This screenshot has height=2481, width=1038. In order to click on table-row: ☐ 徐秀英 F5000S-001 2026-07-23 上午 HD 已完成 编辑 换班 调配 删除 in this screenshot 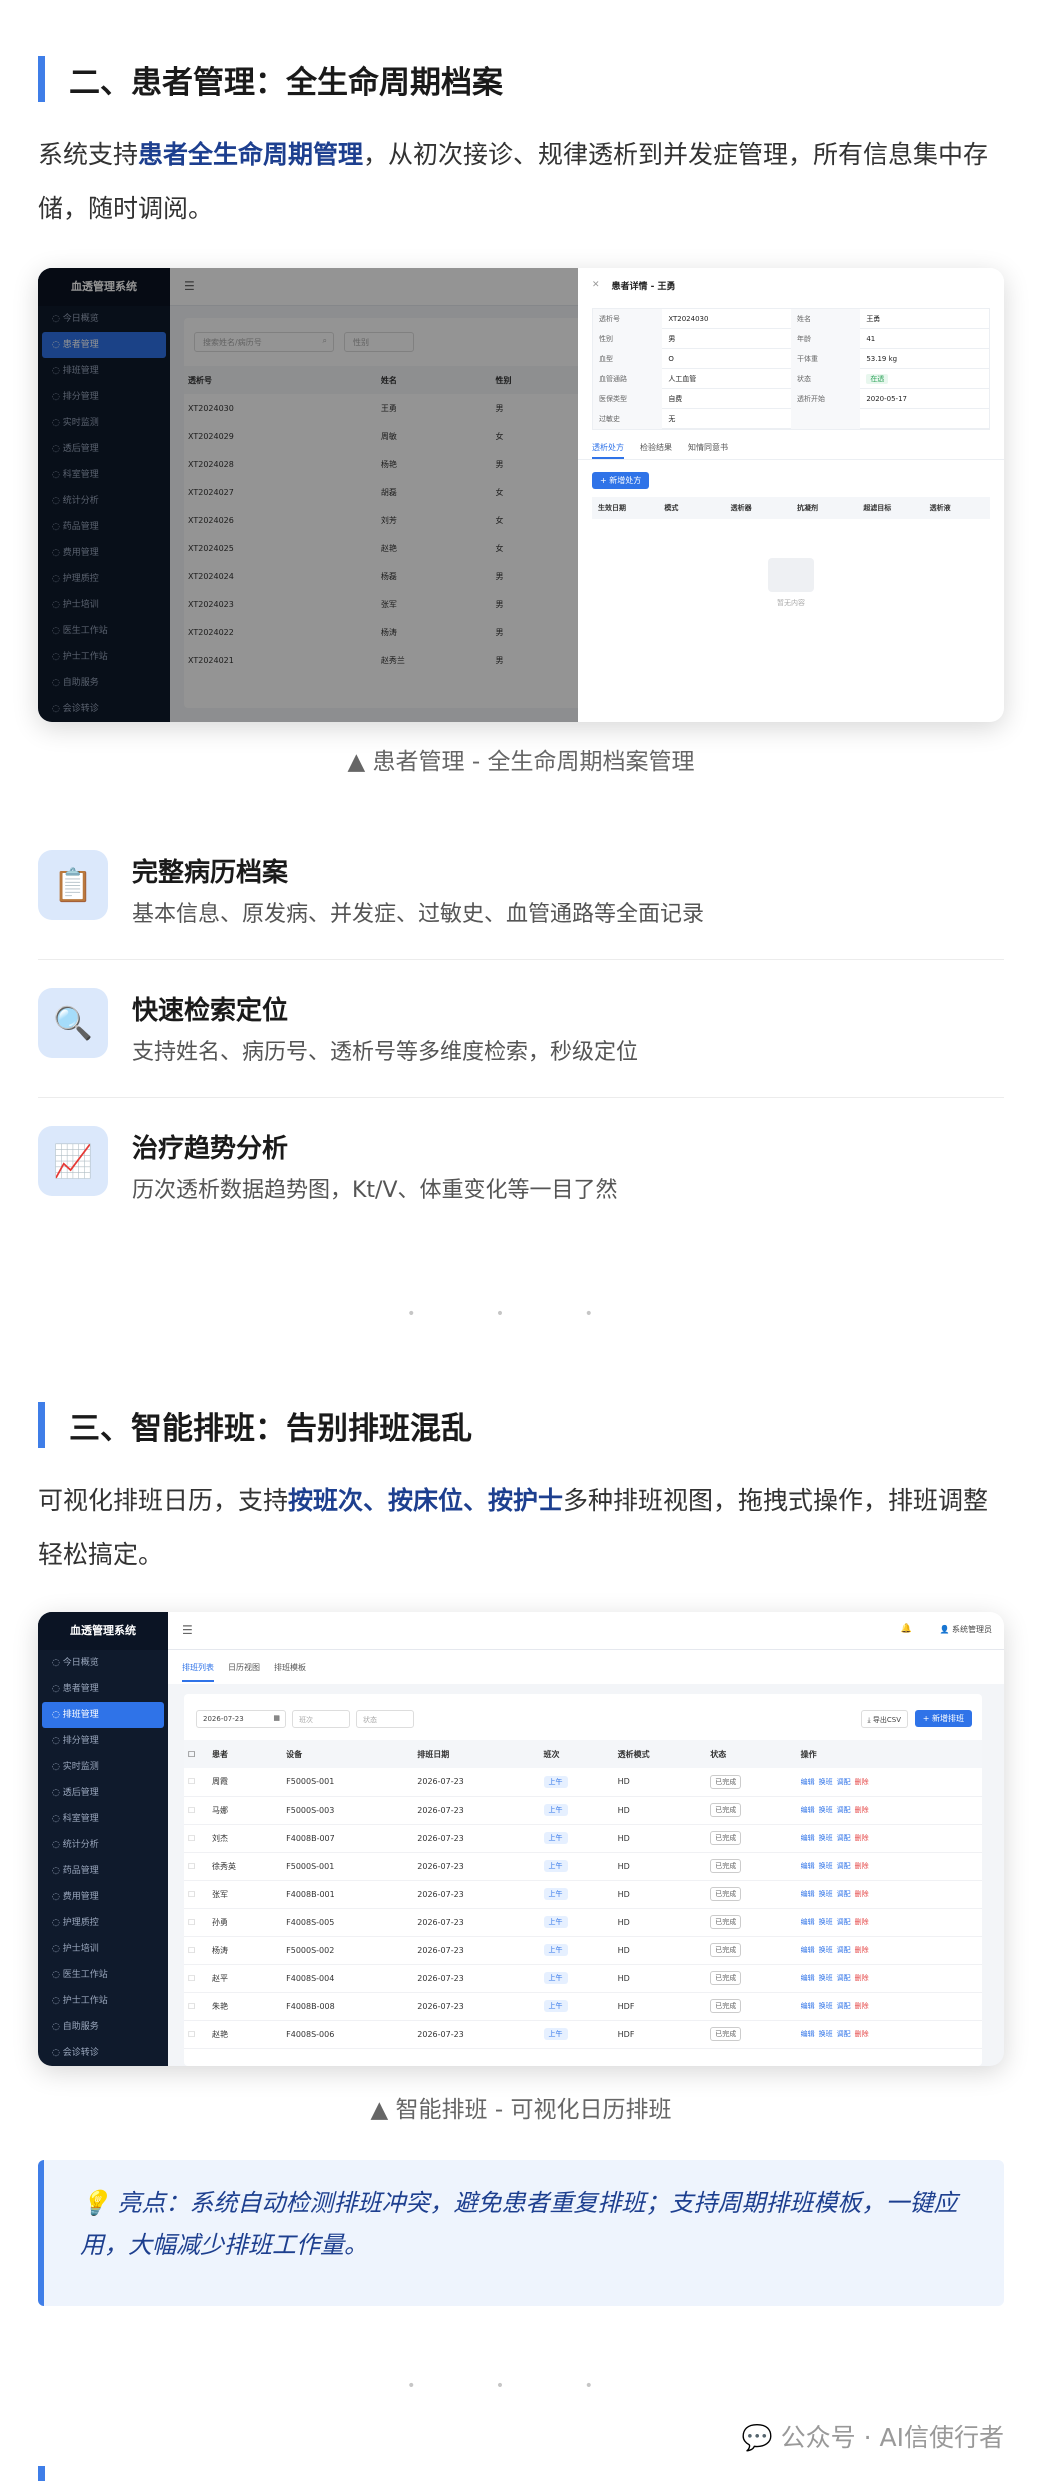, I will do `click(583, 1866)`.